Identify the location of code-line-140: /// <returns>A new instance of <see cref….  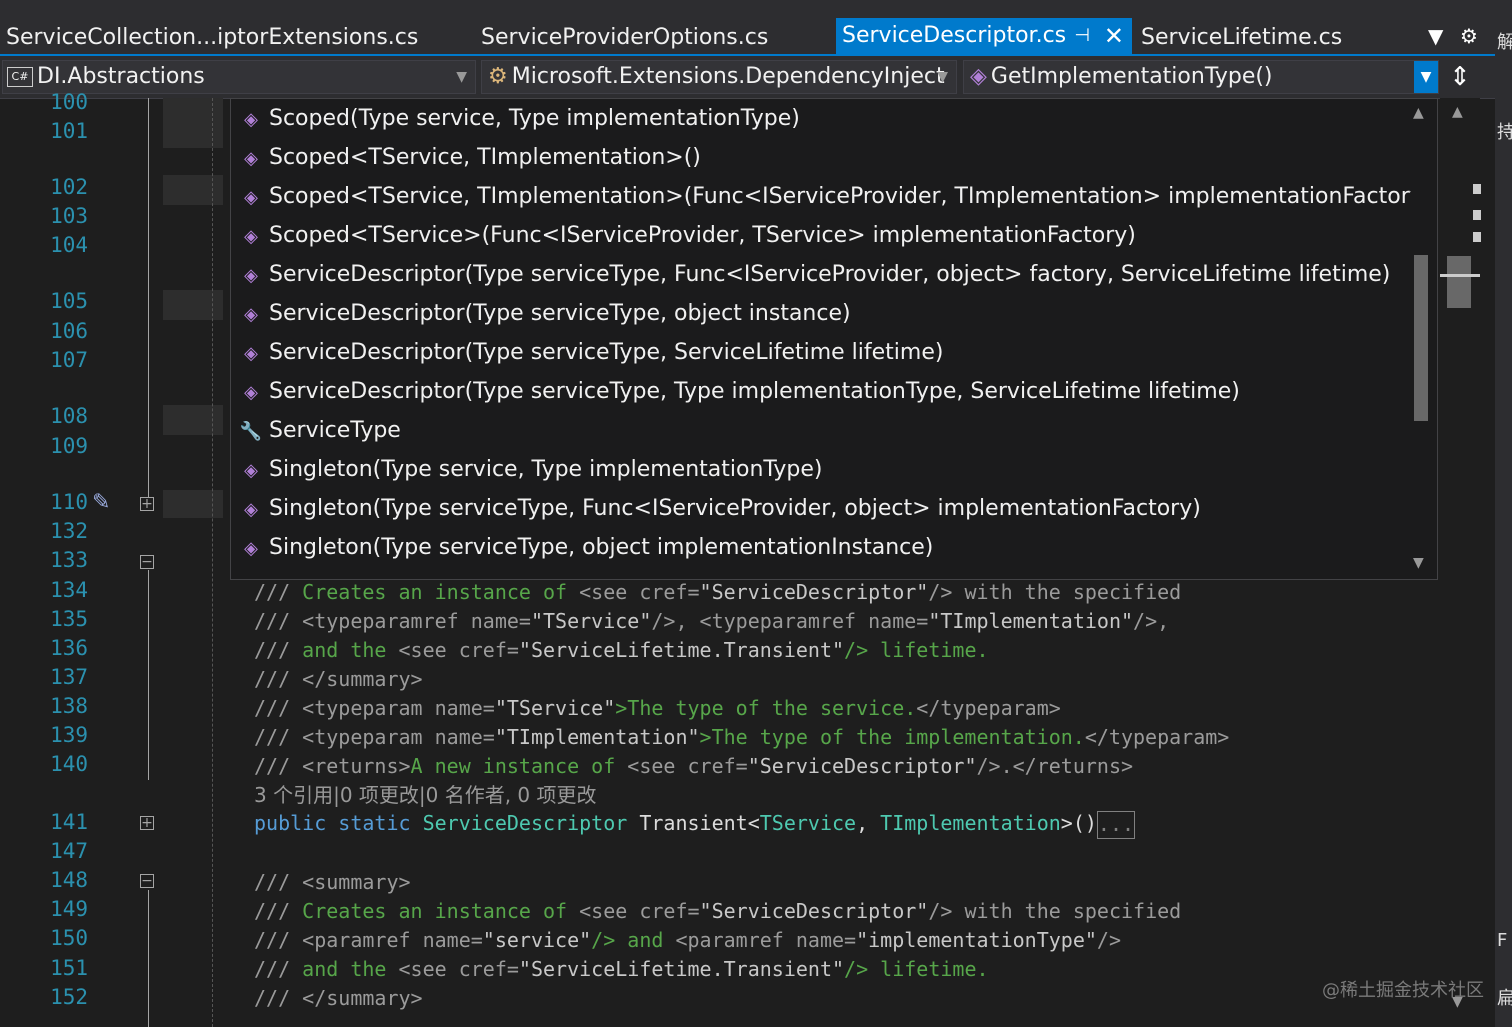
(693, 766).